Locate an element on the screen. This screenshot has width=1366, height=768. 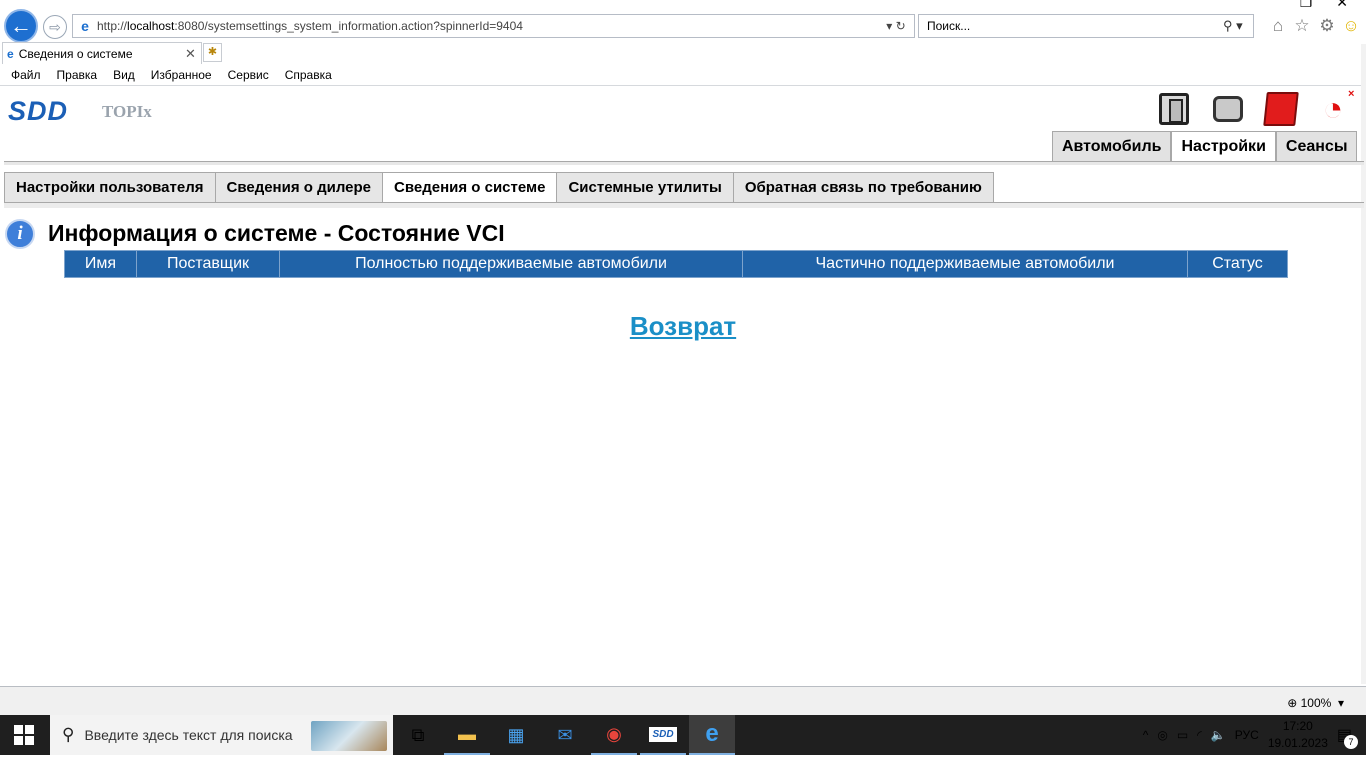
store-icon: ▦ is located at coordinates (516, 735).